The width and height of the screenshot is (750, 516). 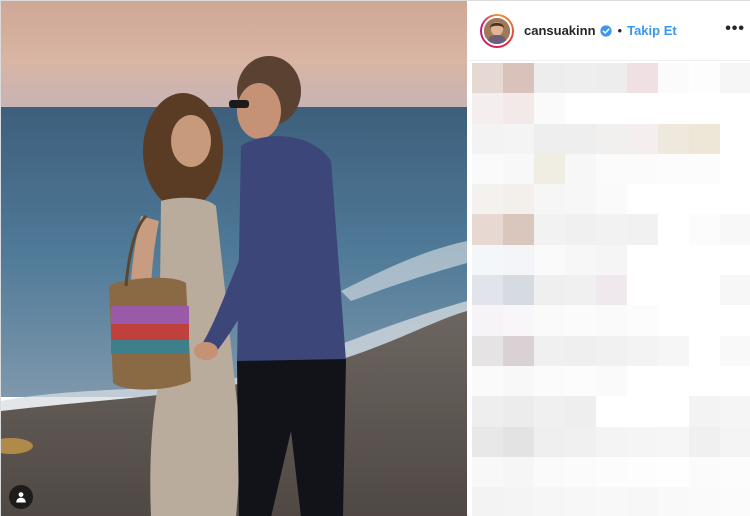 What do you see at coordinates (560, 30) in the screenshot?
I see `username-link: cansuakinn` at bounding box center [560, 30].